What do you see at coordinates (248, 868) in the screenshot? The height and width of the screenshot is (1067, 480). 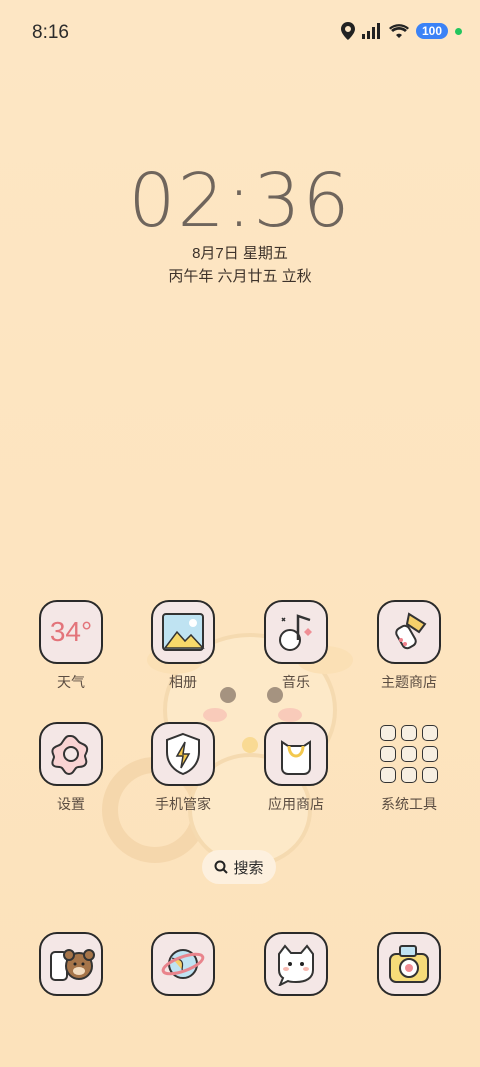 I see `search-label: 搜索` at bounding box center [248, 868].